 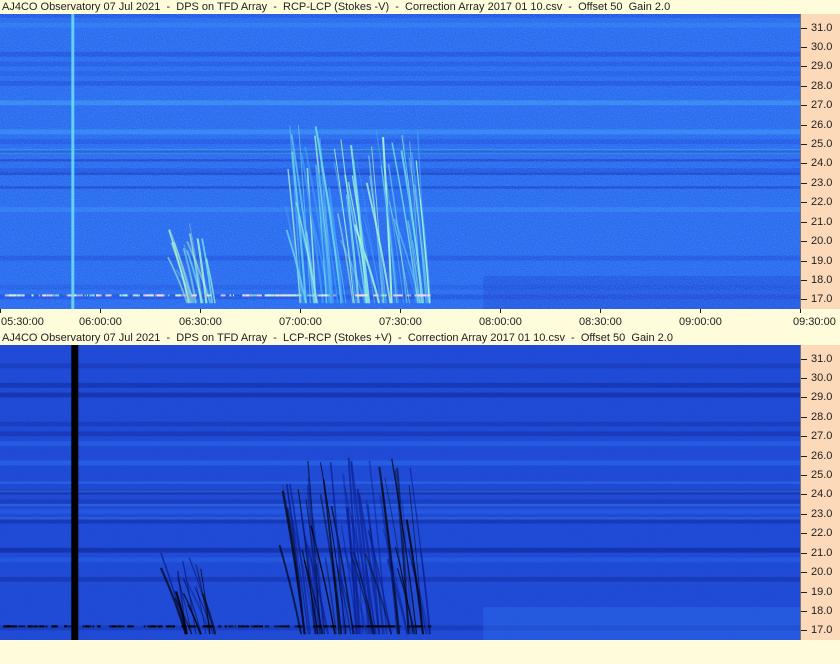 What do you see at coordinates (600, 322) in the screenshot?
I see `x-tick-label: 08:30:00` at bounding box center [600, 322].